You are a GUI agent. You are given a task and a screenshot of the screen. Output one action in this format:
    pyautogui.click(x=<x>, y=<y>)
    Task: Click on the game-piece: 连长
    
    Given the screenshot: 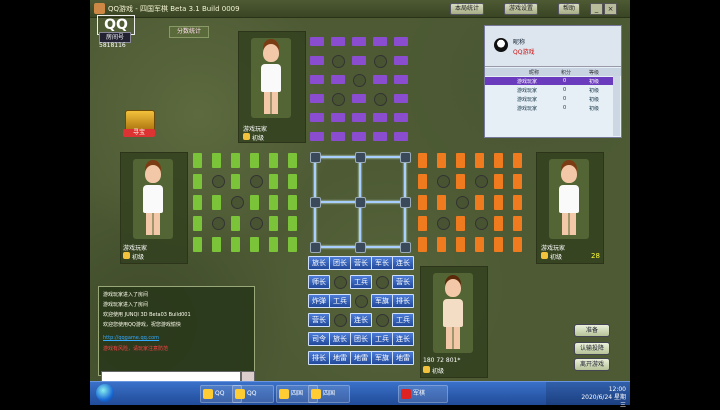 What is the action you would take?
    pyautogui.click(x=361, y=320)
    